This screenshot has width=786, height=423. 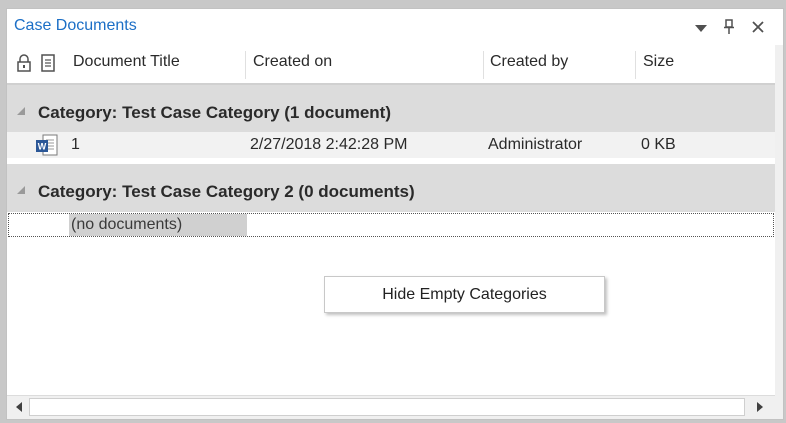 What do you see at coordinates (779, 220) in the screenshot?
I see `vertical-scrollbar` at bounding box center [779, 220].